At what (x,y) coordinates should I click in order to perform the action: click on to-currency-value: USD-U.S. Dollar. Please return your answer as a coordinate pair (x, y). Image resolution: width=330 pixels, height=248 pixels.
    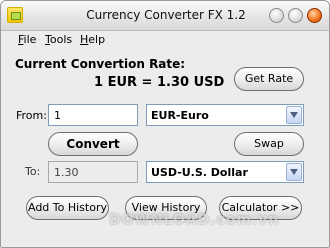
    Looking at the image, I should click on (199, 172).